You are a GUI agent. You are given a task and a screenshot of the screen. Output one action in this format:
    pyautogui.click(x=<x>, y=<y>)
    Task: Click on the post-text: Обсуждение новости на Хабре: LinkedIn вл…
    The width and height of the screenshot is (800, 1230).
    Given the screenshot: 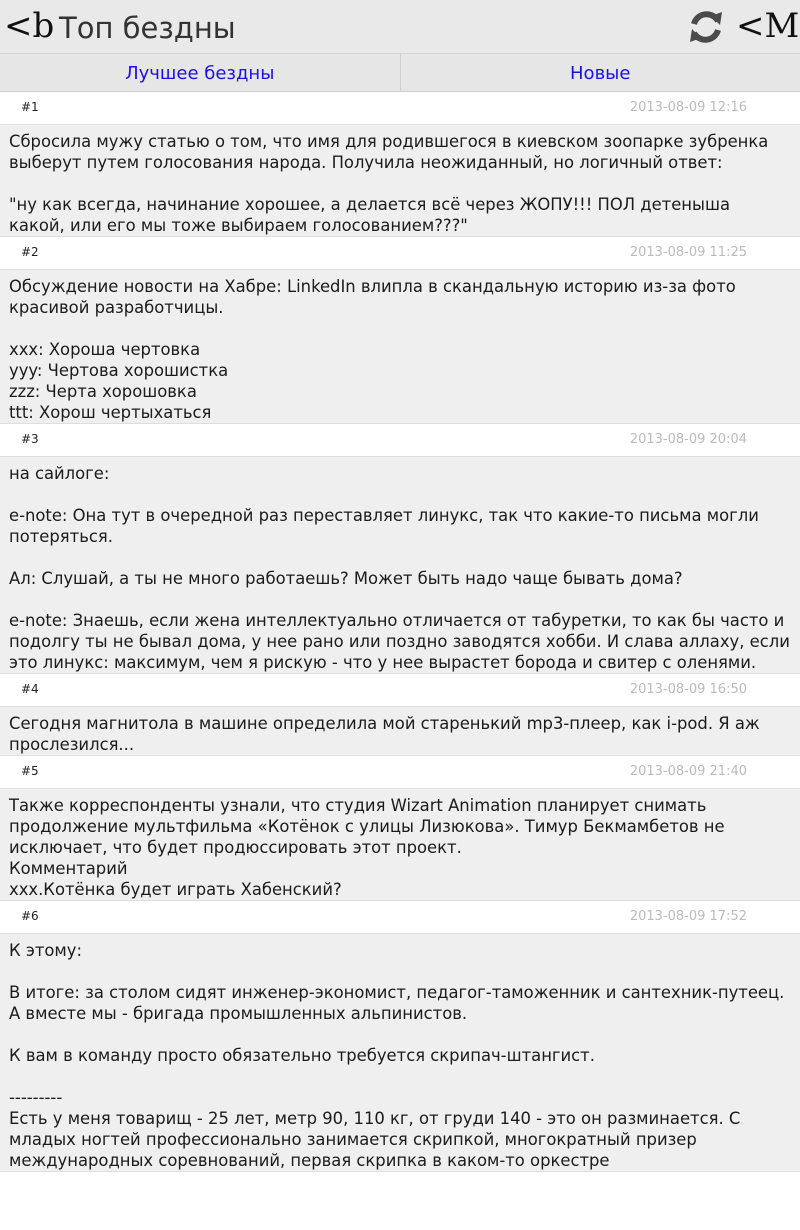 What is the action you would take?
    pyautogui.click(x=400, y=346)
    